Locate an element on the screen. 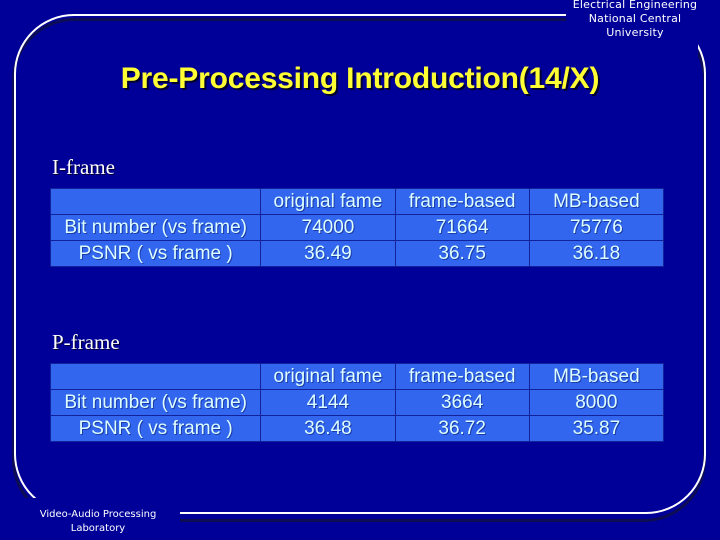 The image size is (720, 540). cell-bit-number-frame-based: 3664 is located at coordinates (462, 402).